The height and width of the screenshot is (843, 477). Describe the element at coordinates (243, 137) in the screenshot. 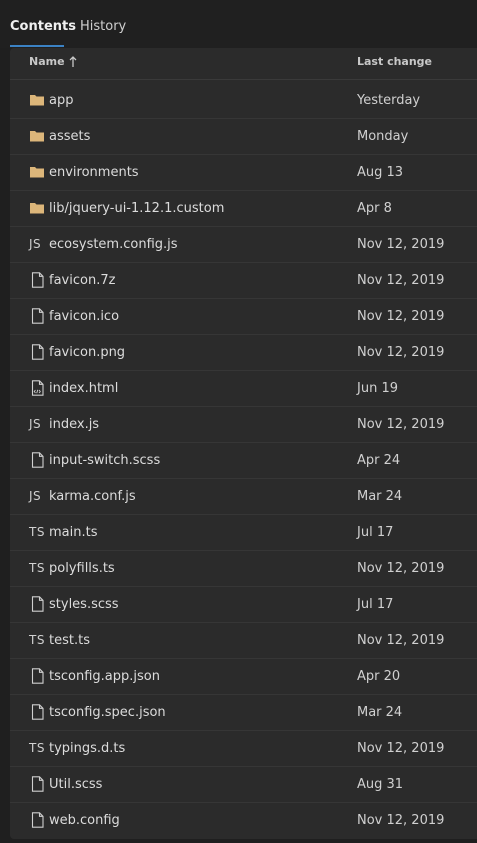

I see `table-row: assets Monday` at that location.